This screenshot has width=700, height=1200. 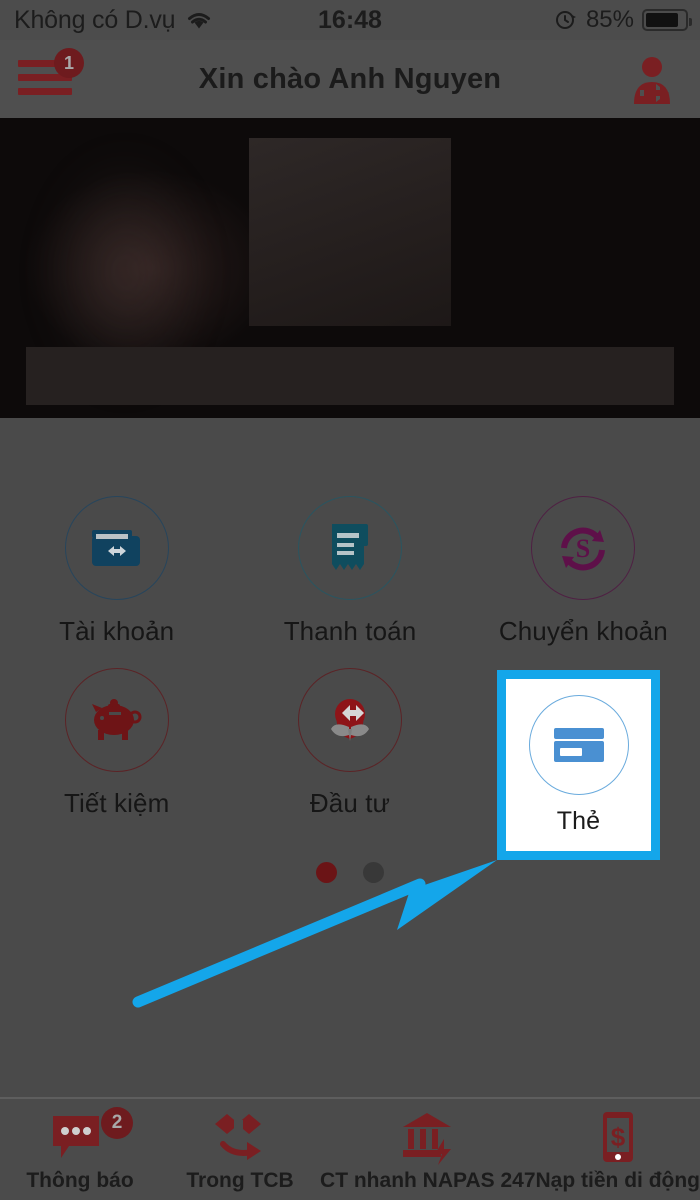 What do you see at coordinates (652, 80) in the screenshot?
I see `logout-user-icon` at bounding box center [652, 80].